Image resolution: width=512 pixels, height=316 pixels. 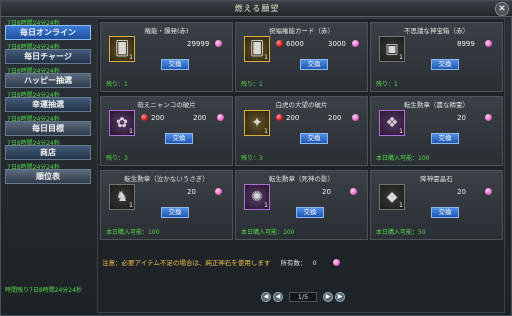 I want to click on window-titlebar: 燃える願望 ✕, so click(x=256, y=9).